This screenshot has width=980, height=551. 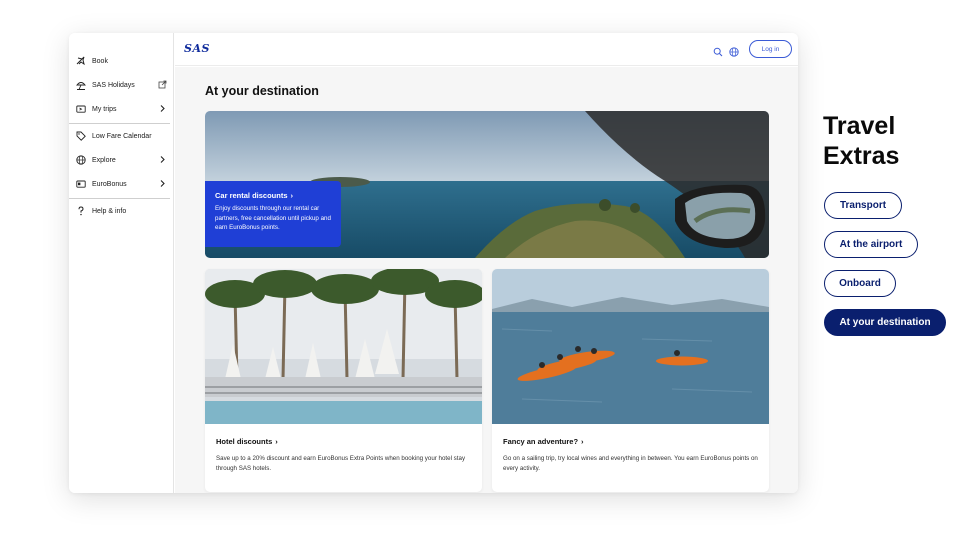 I want to click on pill-onboard: Onboard, so click(x=860, y=283).